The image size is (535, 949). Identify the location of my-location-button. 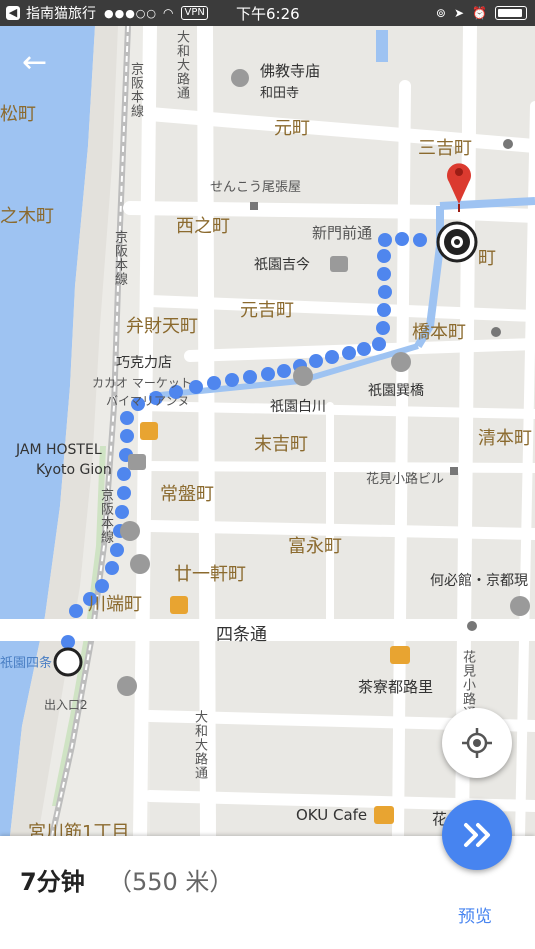
(477, 743).